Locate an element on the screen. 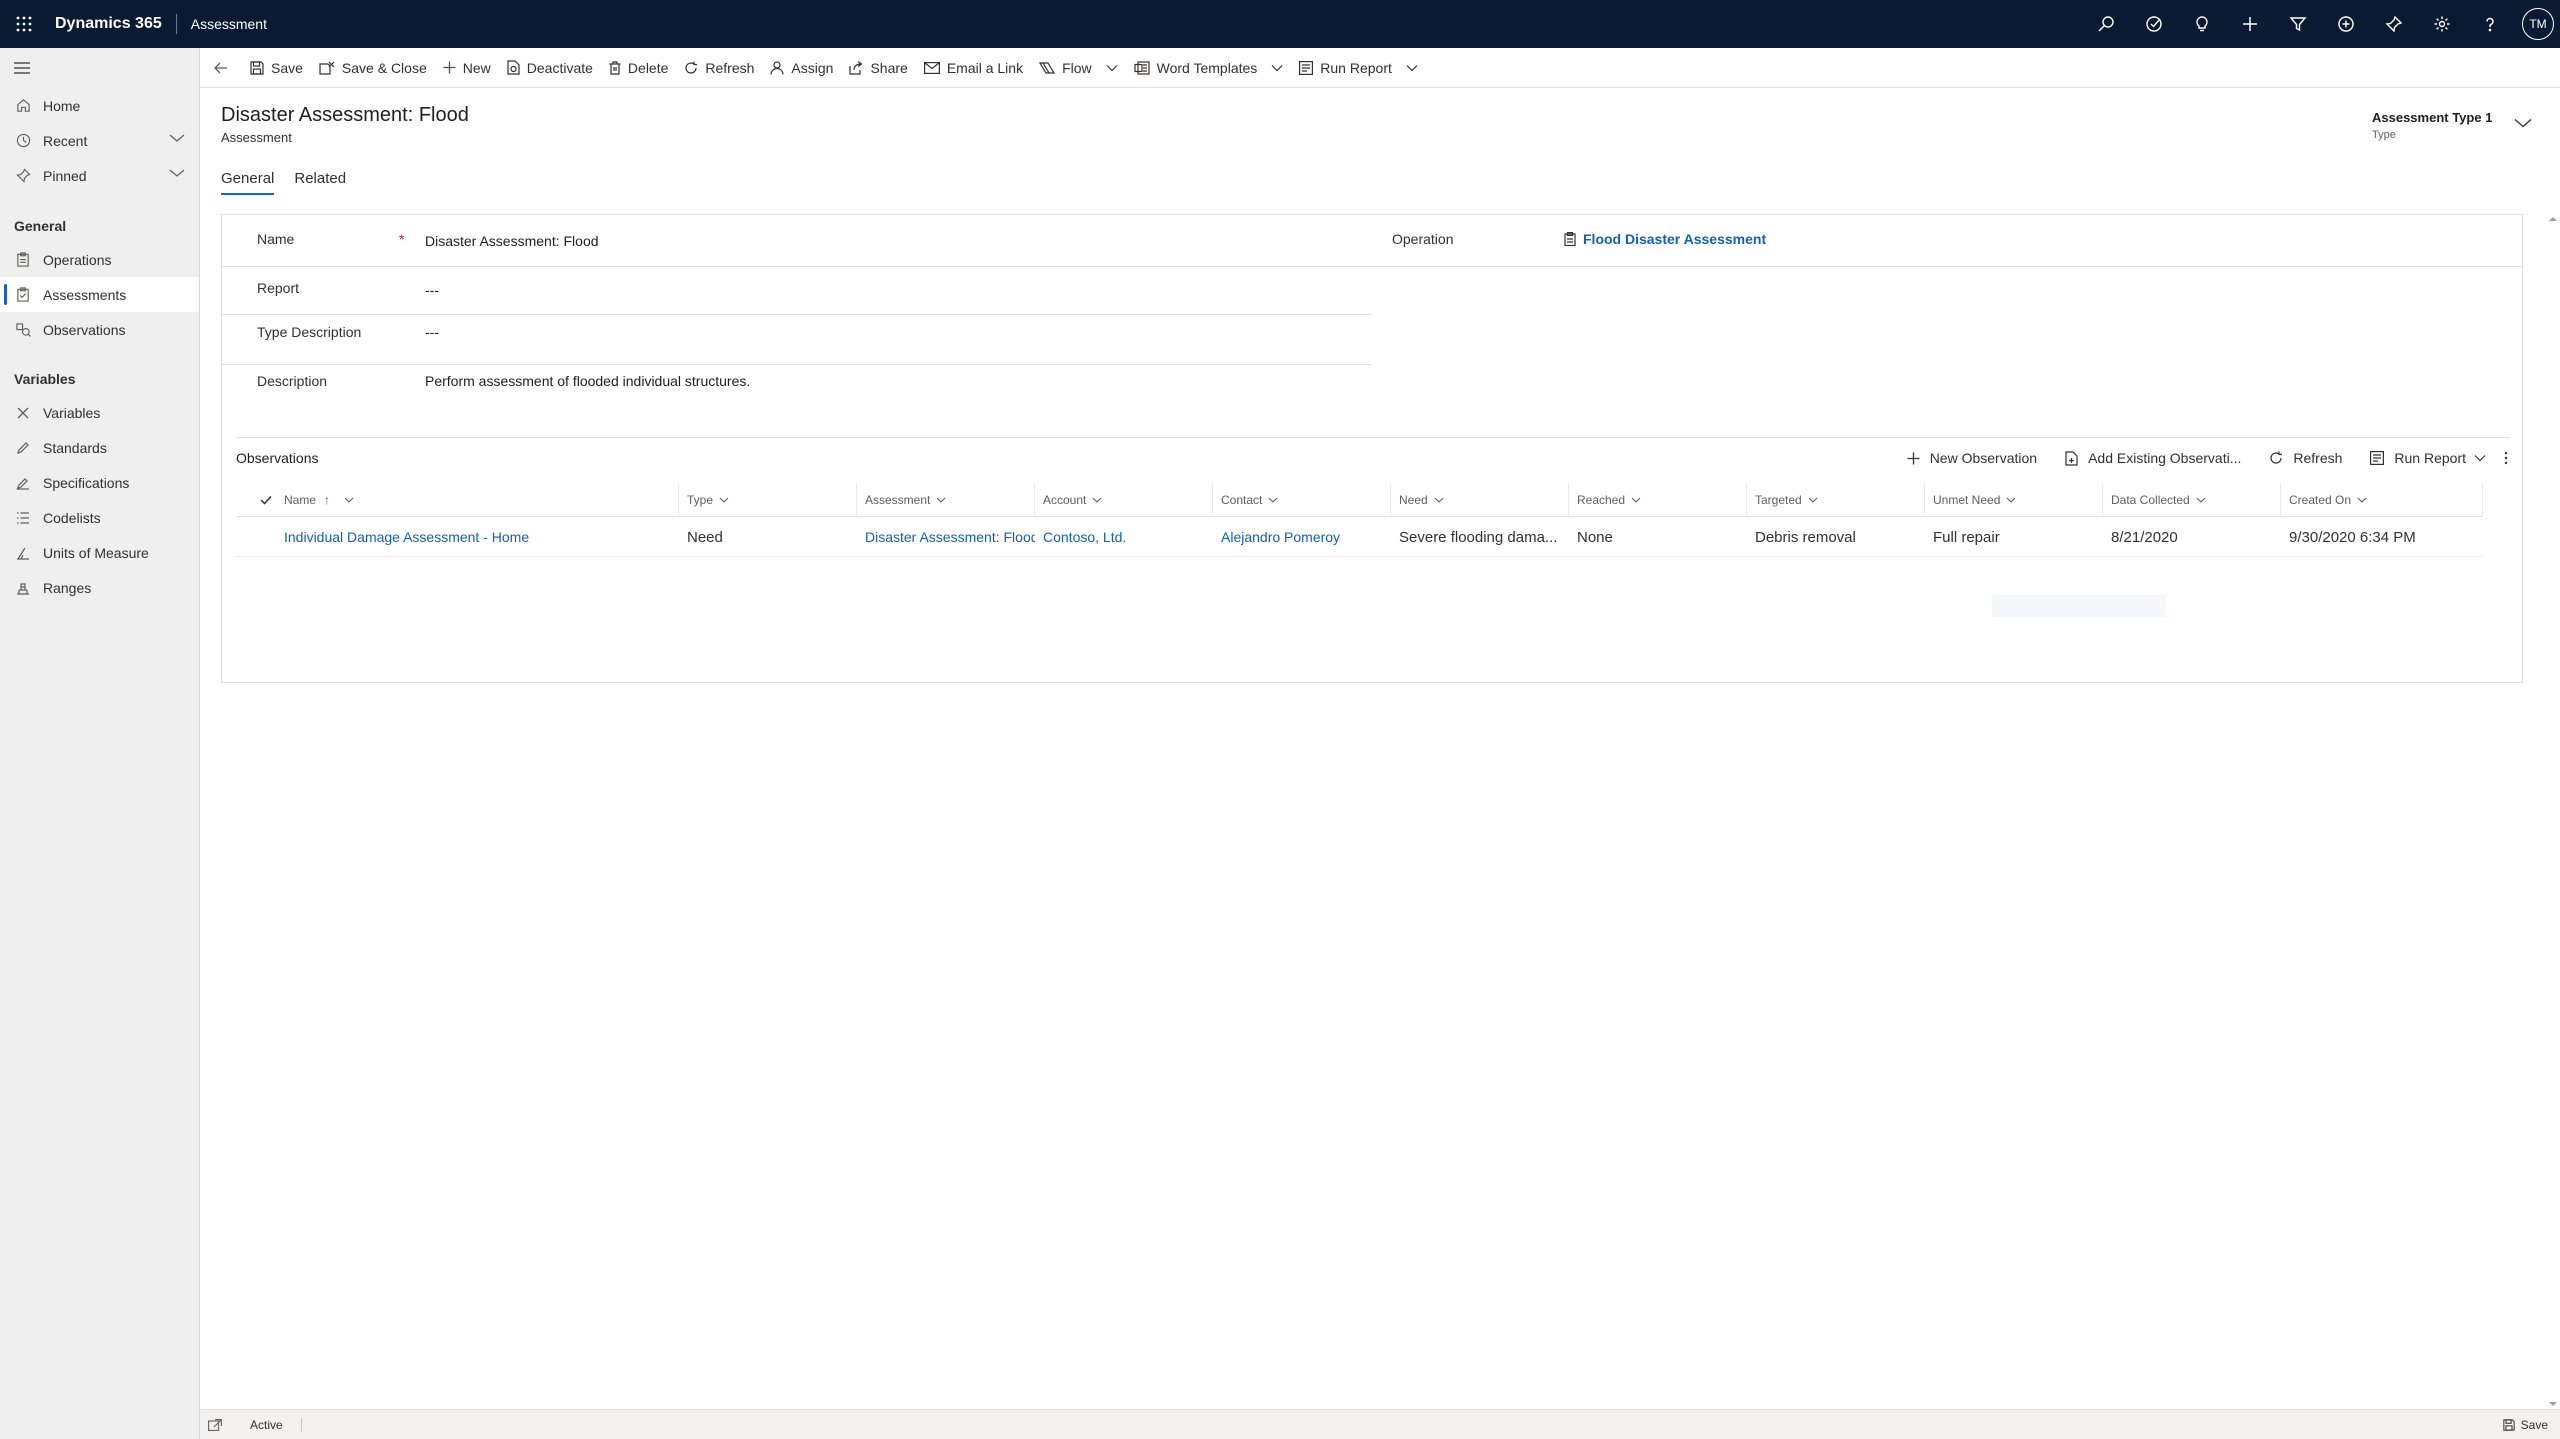 This screenshot has height=1439, width=2560. deactivate-button: Deactivate is located at coordinates (550, 68).